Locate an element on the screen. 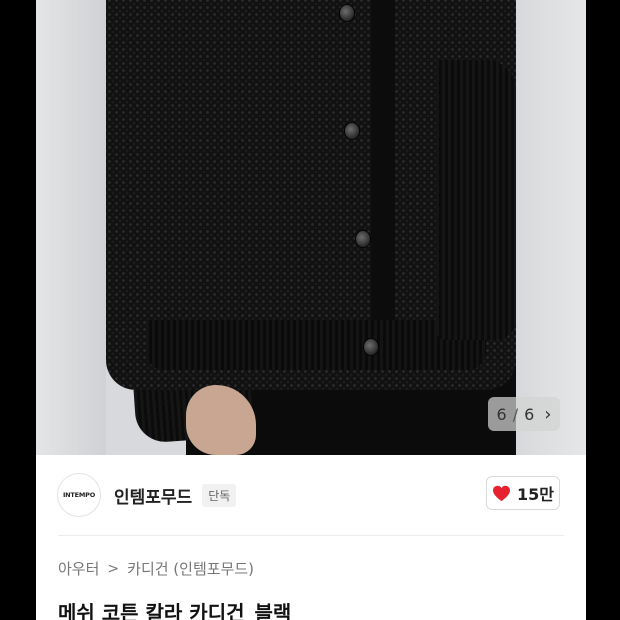 The height and width of the screenshot is (620, 620). brand-logo-text: INTEMPO is located at coordinates (79, 495).